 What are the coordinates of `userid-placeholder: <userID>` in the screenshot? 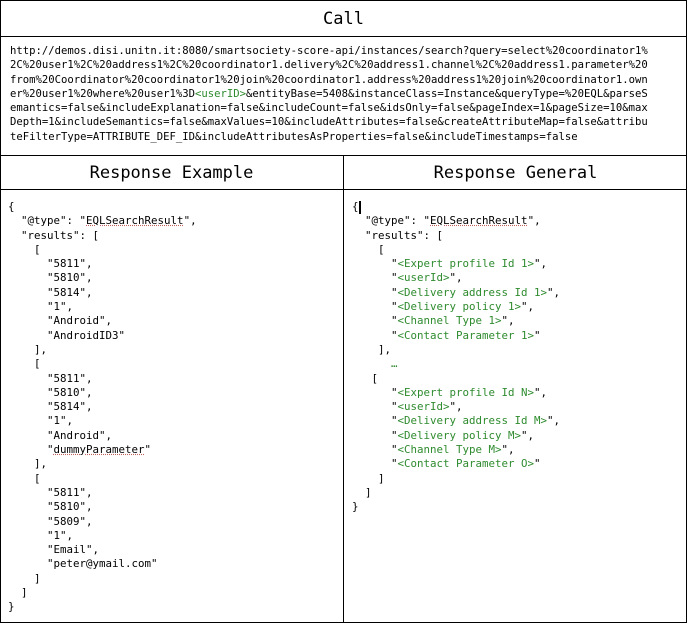 It's located at (220, 93).